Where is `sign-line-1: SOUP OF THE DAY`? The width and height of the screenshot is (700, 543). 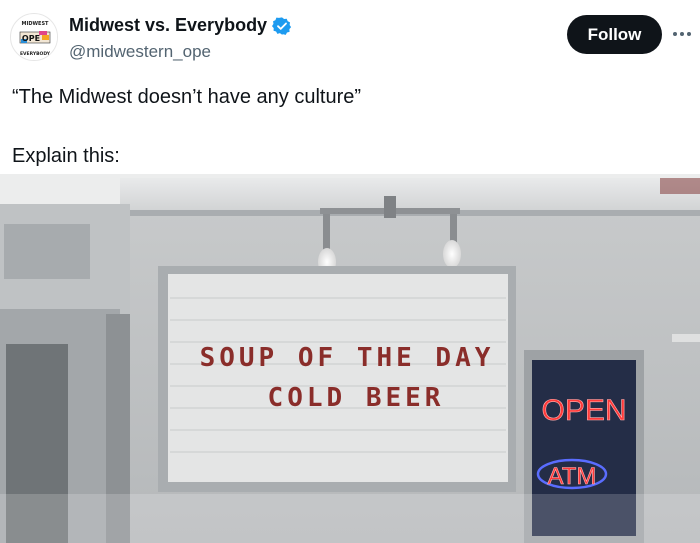
sign-line-1: SOUP OF THE DAY is located at coordinates (347, 358).